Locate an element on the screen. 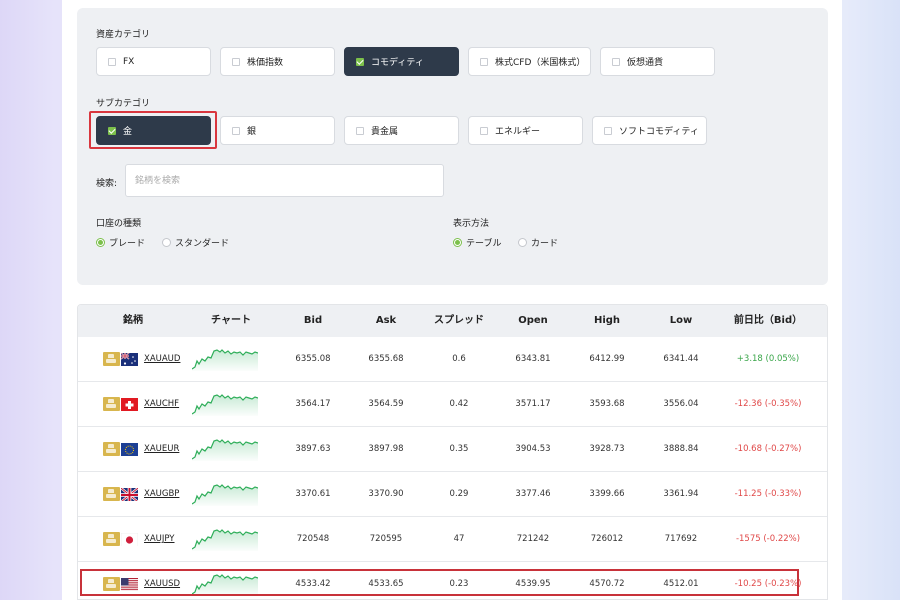 This screenshot has width=900, height=600. change-cell: +3.18 (0.05%) is located at coordinates (768, 359).